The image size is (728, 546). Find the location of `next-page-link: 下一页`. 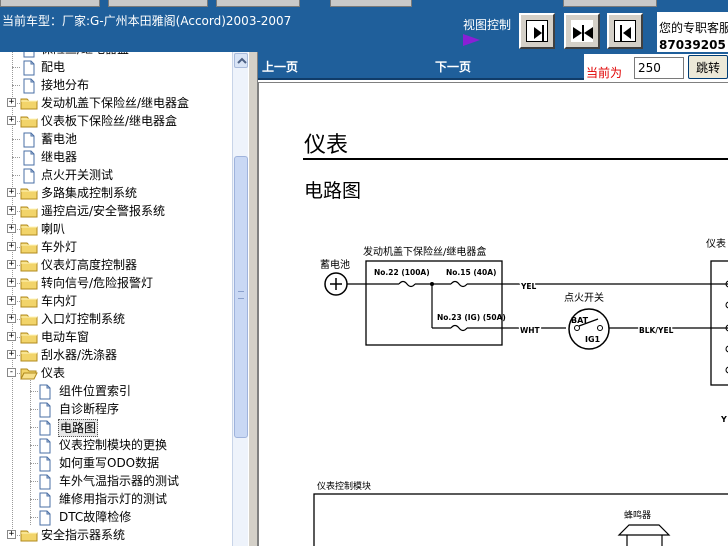

next-page-link: 下一页 is located at coordinates (453, 66).